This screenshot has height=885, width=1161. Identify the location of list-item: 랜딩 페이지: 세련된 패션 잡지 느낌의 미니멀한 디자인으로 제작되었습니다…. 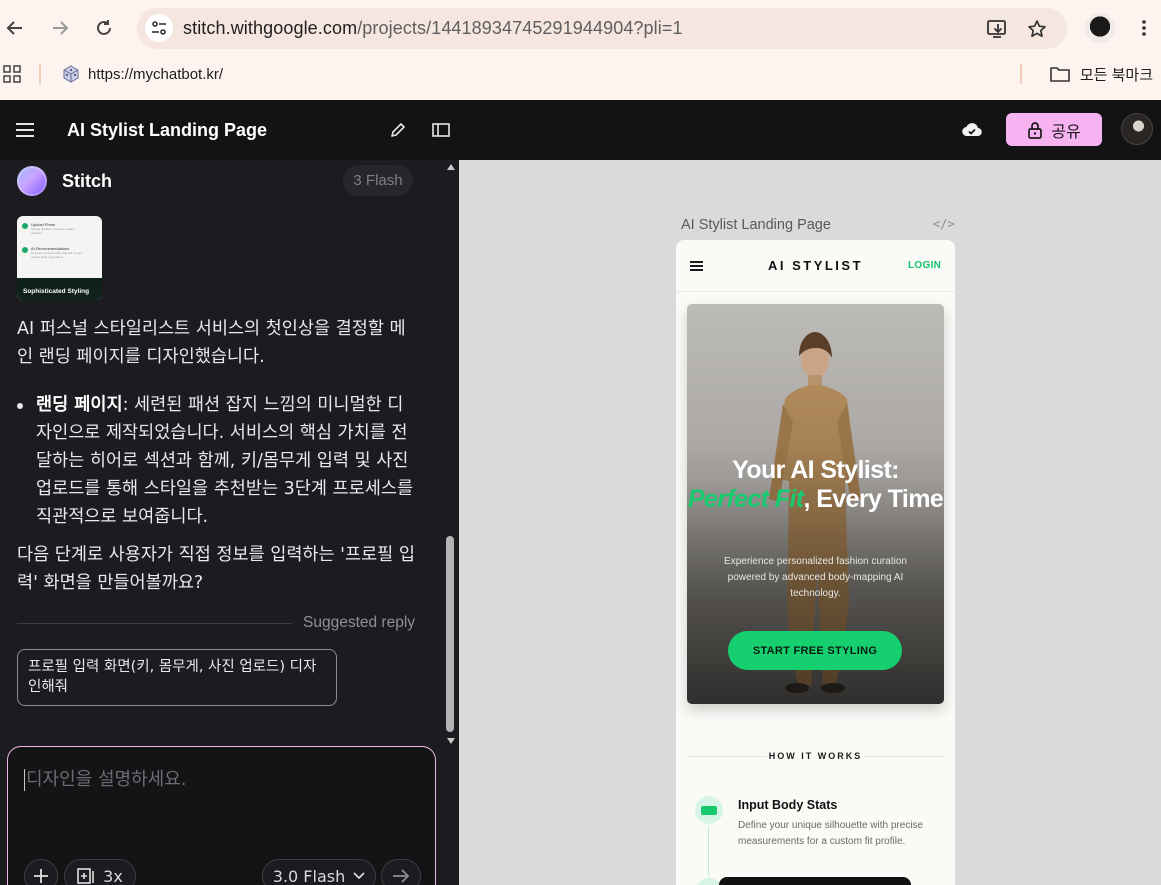
(217, 461).